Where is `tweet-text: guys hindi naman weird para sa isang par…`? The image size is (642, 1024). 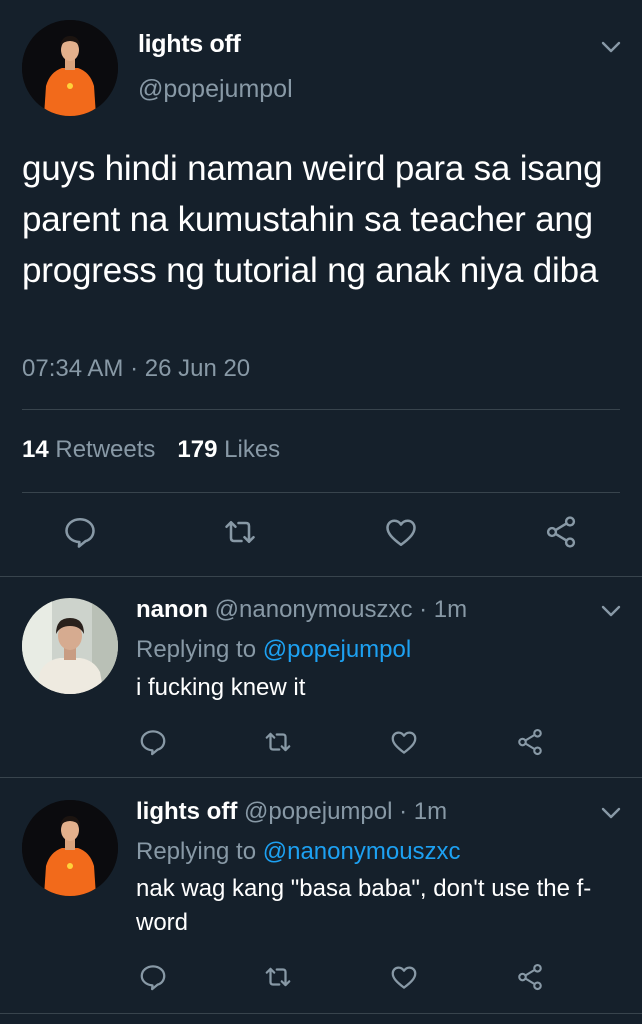 tweet-text: guys hindi naman weird para sa isang par… is located at coordinates (312, 219).